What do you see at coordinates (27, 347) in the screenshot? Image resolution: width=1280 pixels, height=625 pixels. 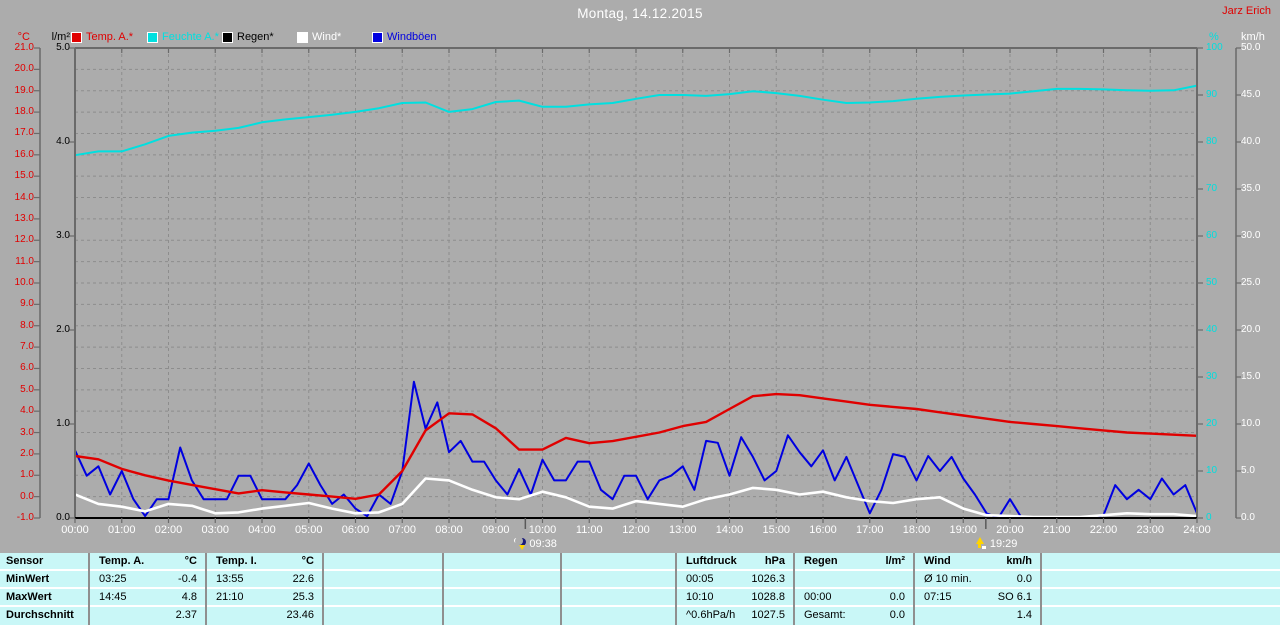 I see `temp-tick-label: 7.0` at bounding box center [27, 347].